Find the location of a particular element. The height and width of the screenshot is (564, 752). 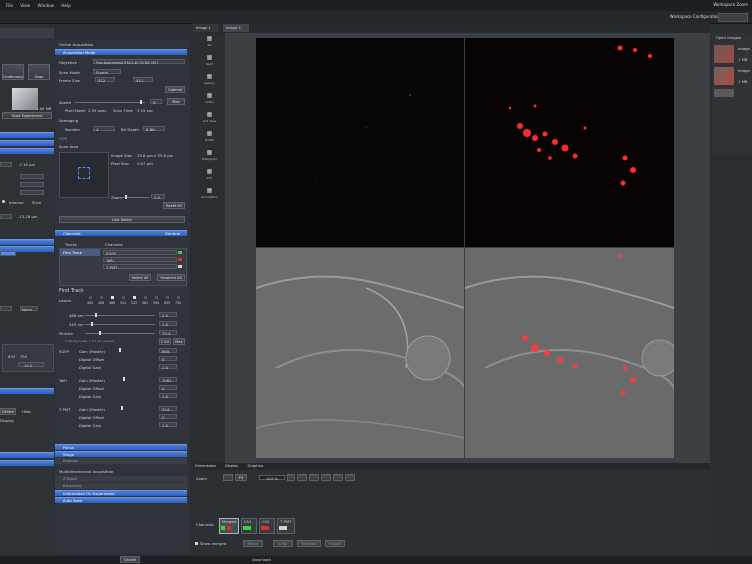

select-all-button: Select All is located at coordinates (140, 277).